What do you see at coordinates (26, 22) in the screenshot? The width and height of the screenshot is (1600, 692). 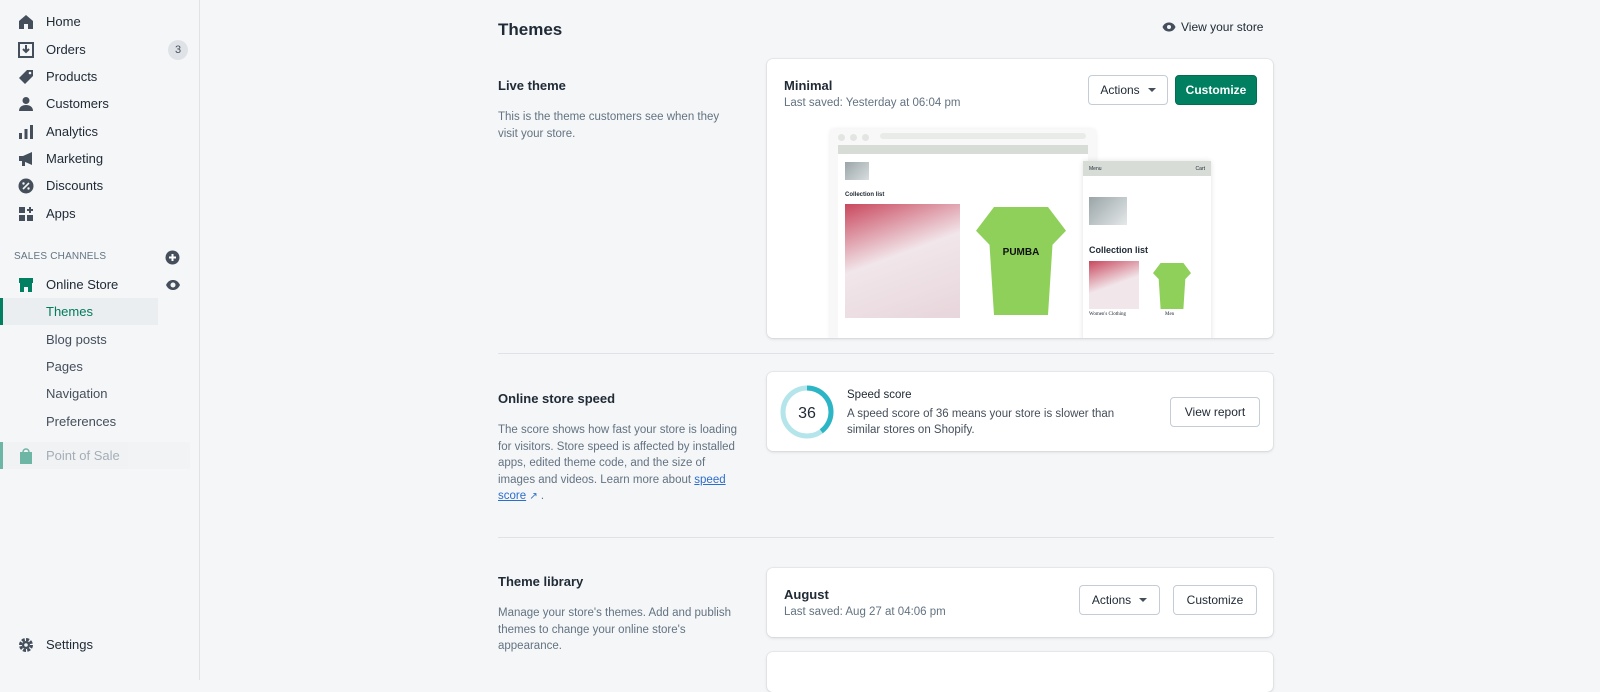 I see `home-icon` at bounding box center [26, 22].